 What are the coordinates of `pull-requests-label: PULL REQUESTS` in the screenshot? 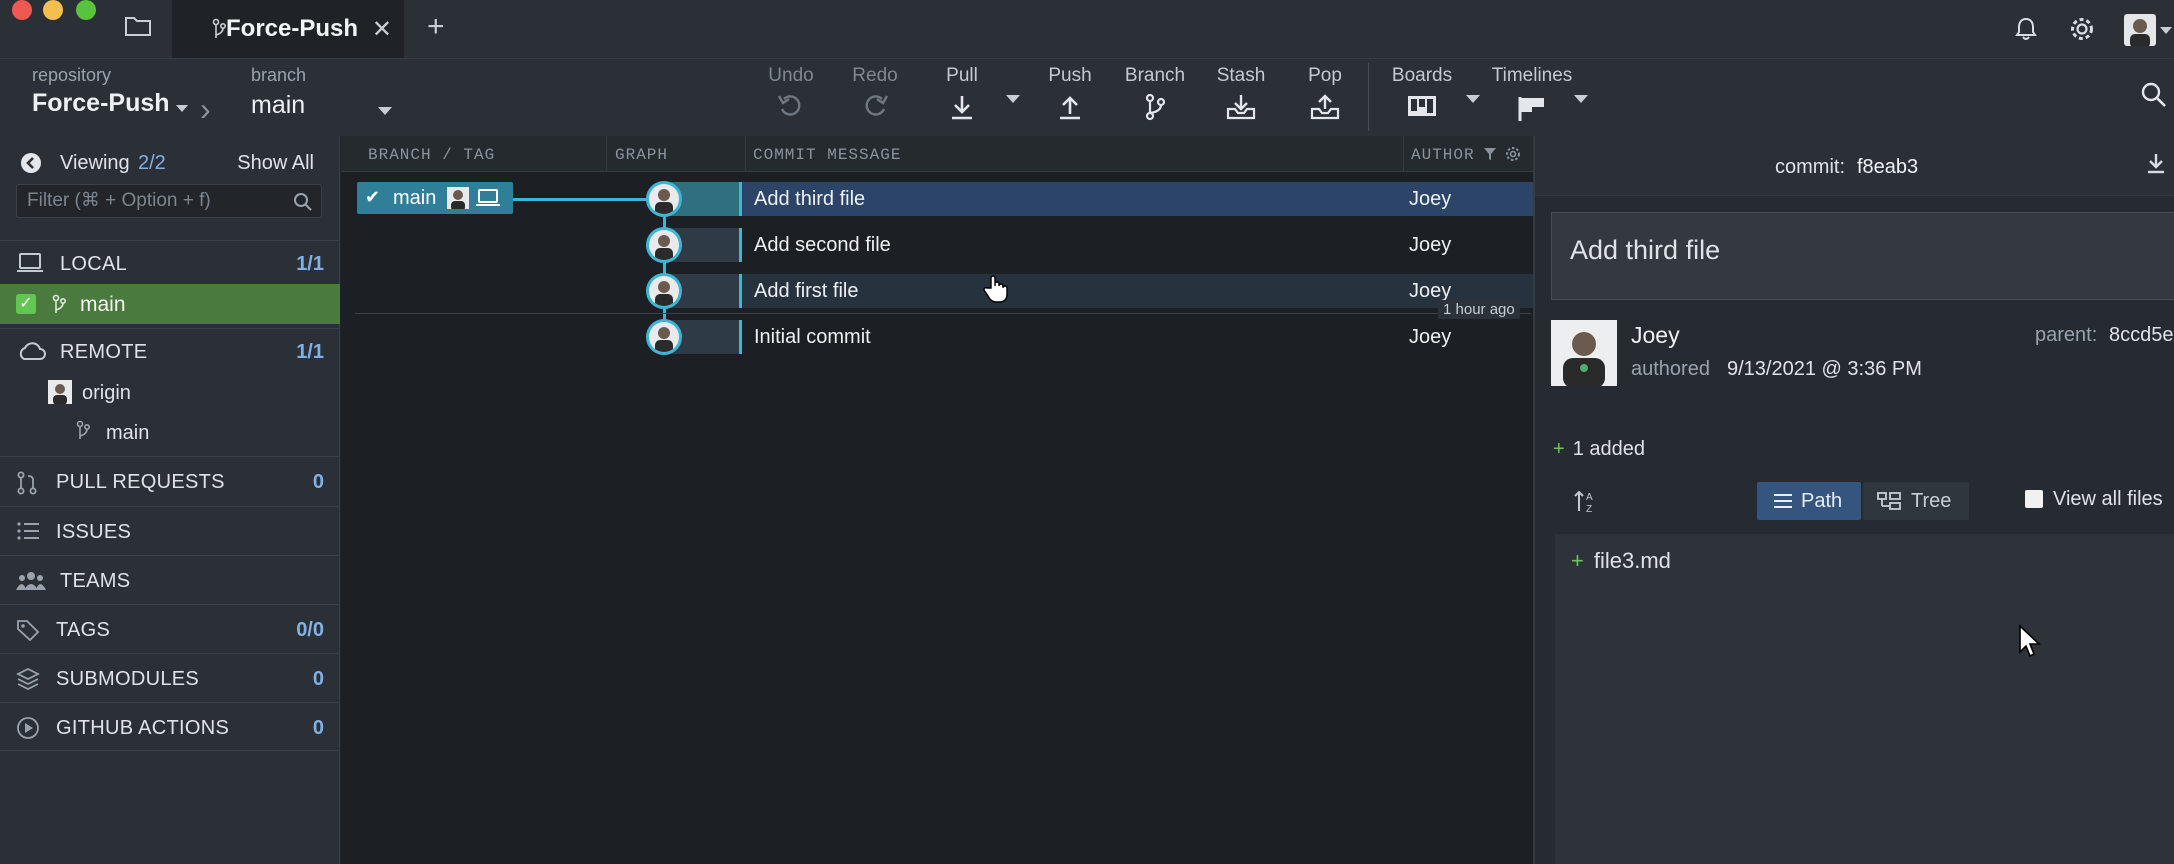 It's located at (140, 482).